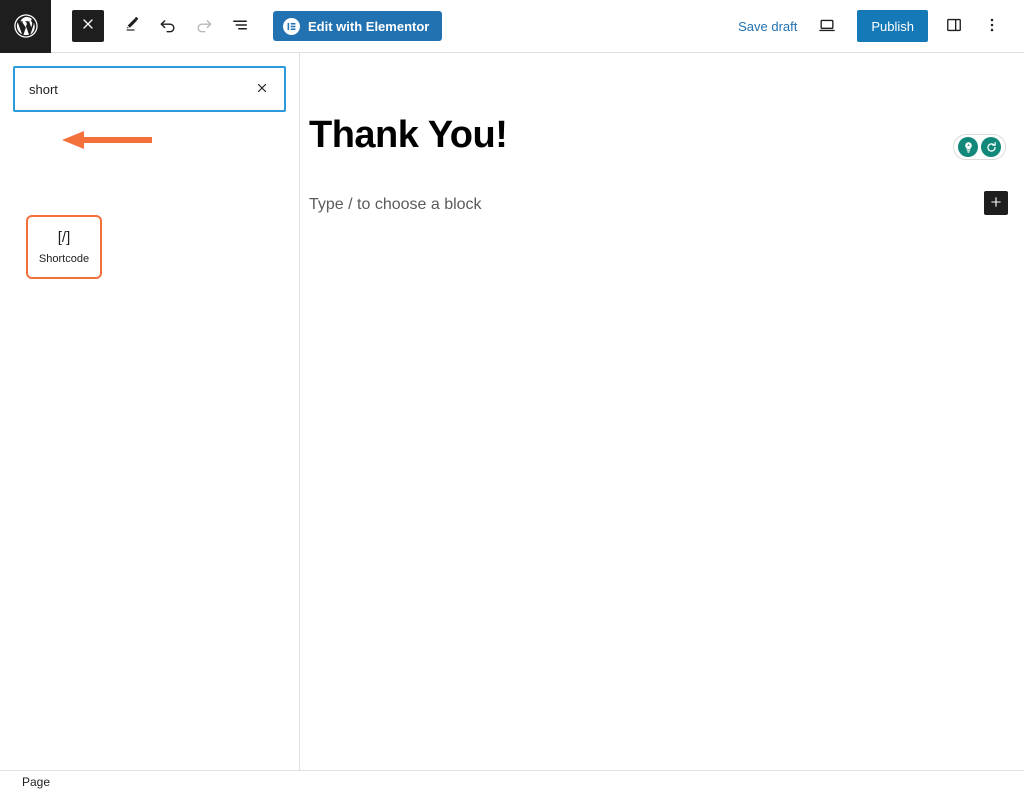 The image size is (1024, 793). I want to click on pencil-icon, so click(132, 26).